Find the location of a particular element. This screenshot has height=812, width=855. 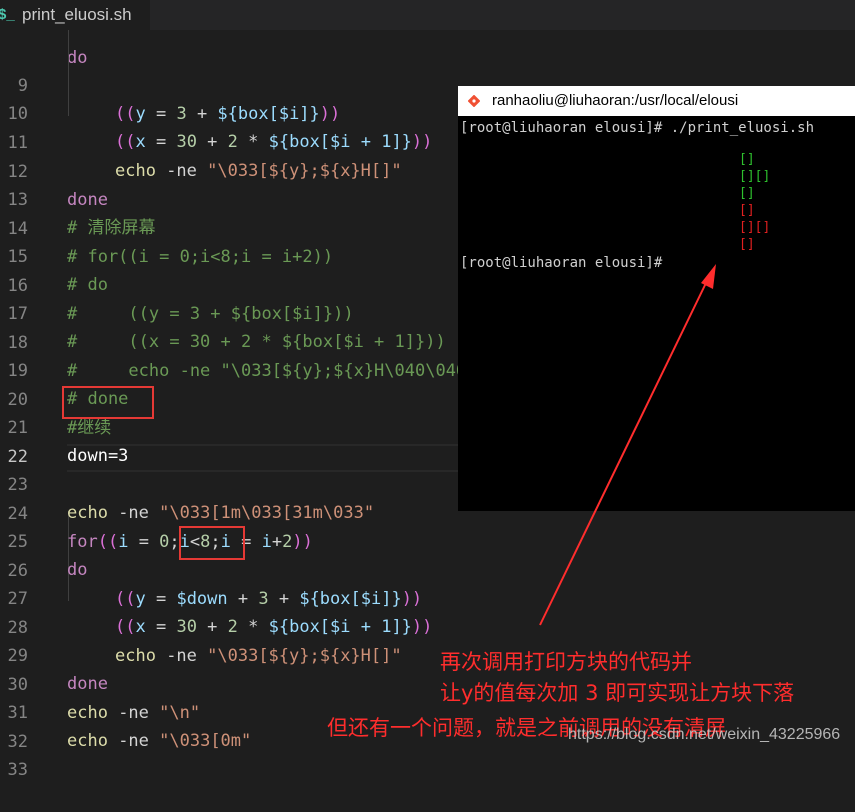

watermark: https://blog.csdn.net/weixin_43225966 is located at coordinates (704, 734).